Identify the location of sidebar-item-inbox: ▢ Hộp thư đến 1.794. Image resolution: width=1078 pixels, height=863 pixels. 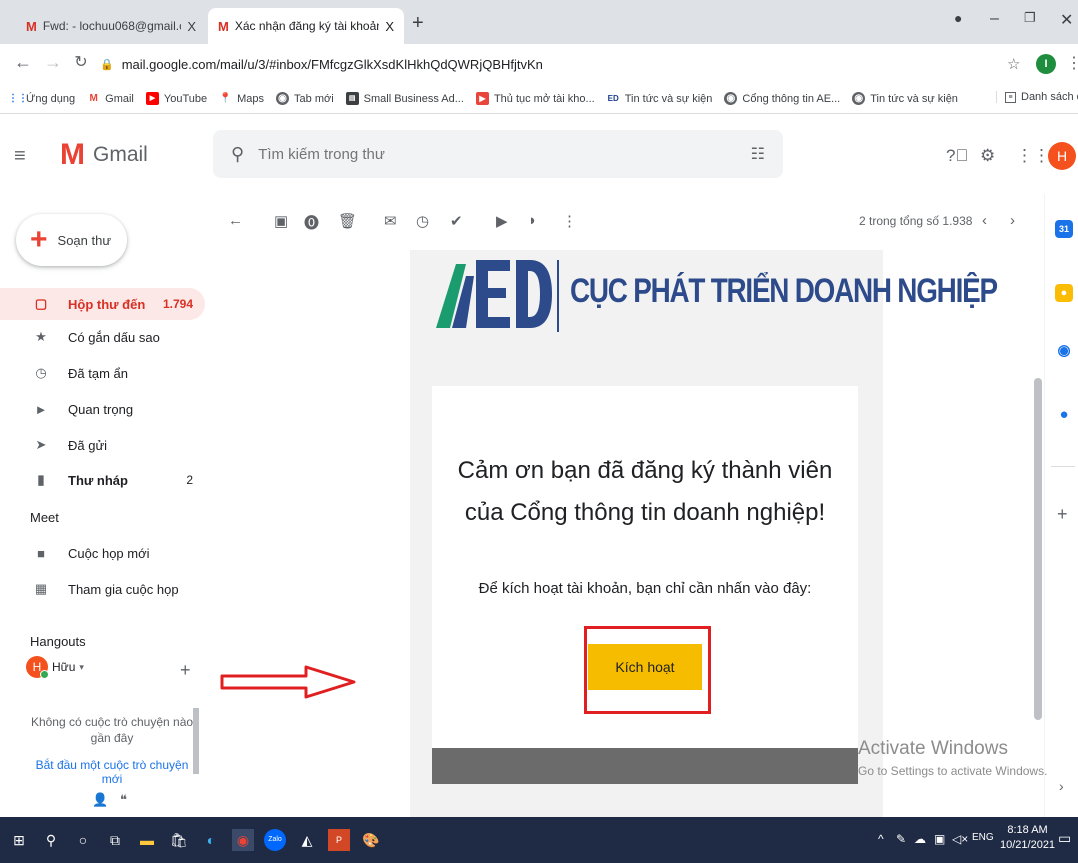
(102, 304).